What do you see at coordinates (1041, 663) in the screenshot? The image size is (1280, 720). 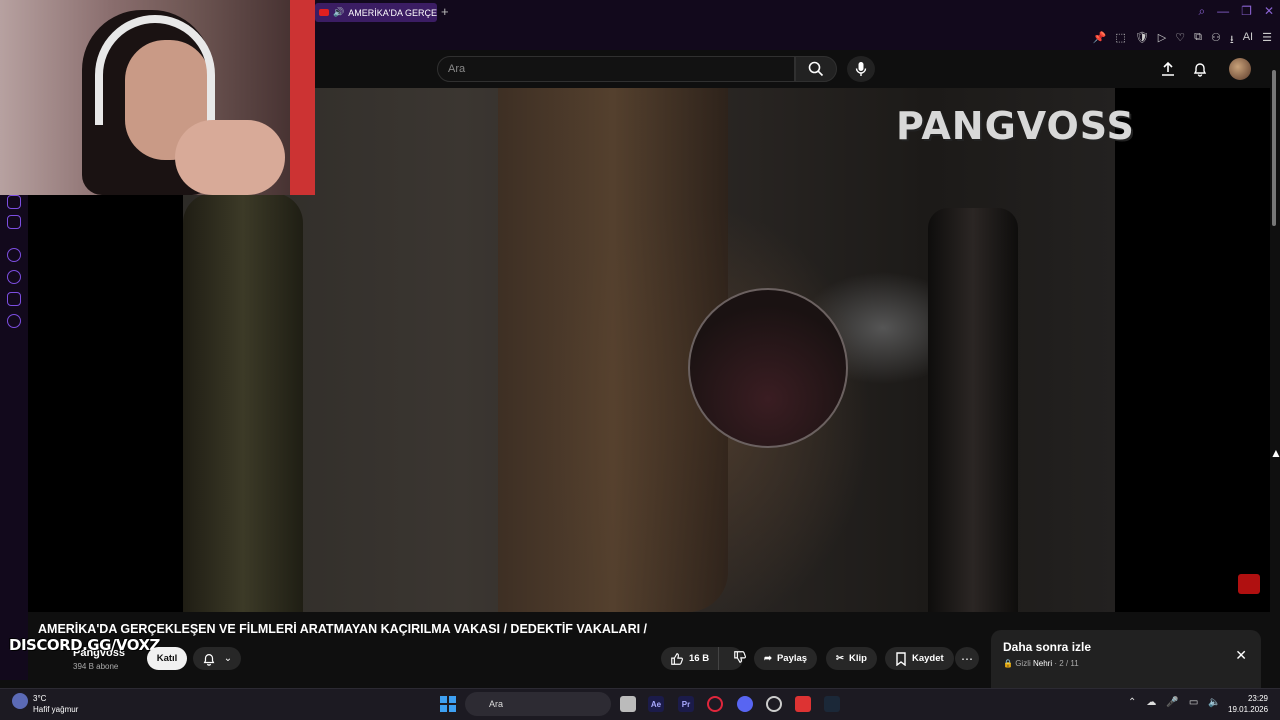 I see `playlist-meta: 🔒 Gizli Nehri · 2 / 11` at bounding box center [1041, 663].